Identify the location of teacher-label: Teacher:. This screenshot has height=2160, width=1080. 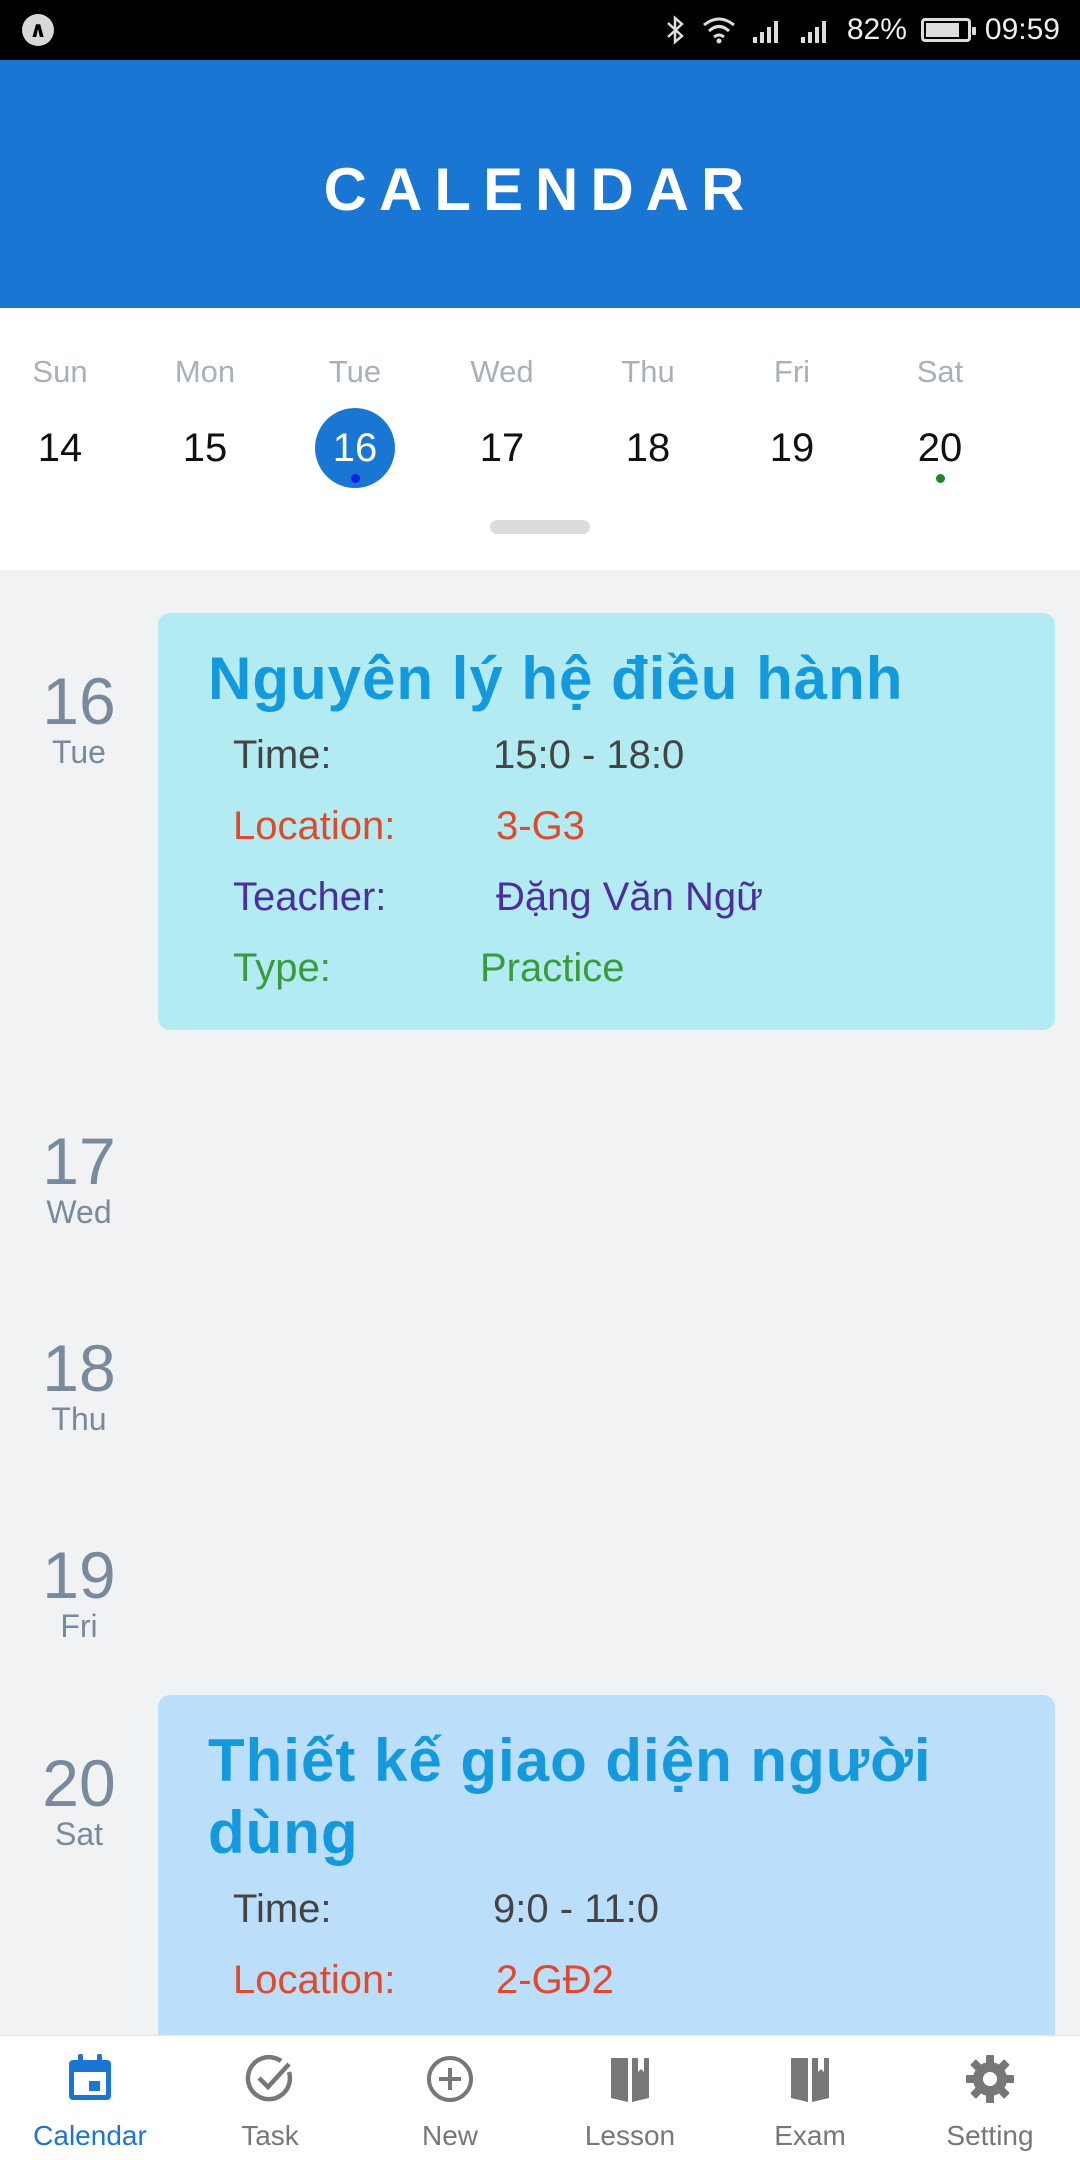
(310, 897).